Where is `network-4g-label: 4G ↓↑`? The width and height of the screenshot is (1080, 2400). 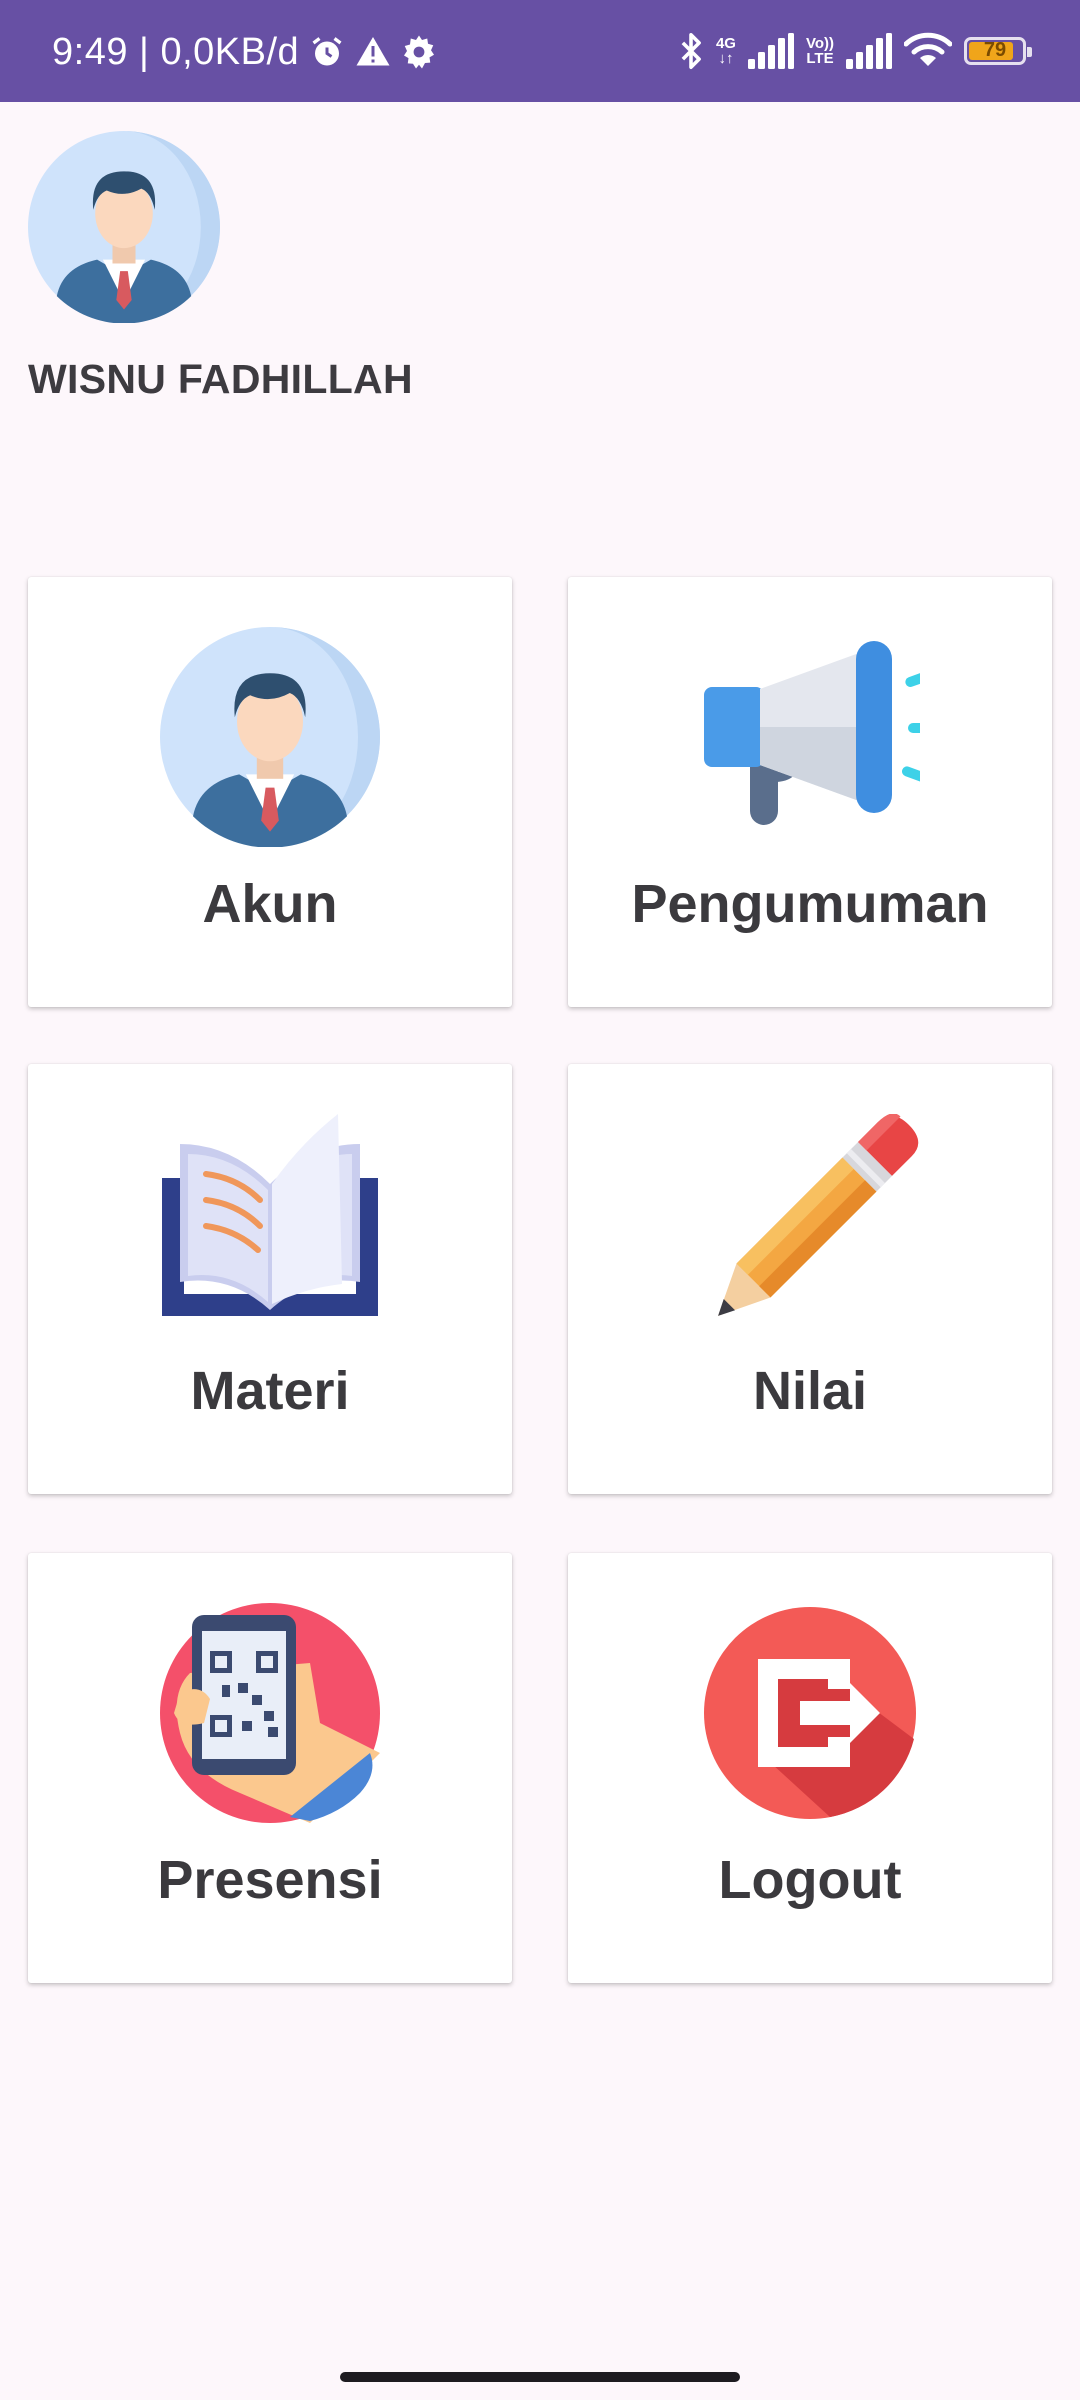 network-4g-label: 4G ↓↑ is located at coordinates (725, 51).